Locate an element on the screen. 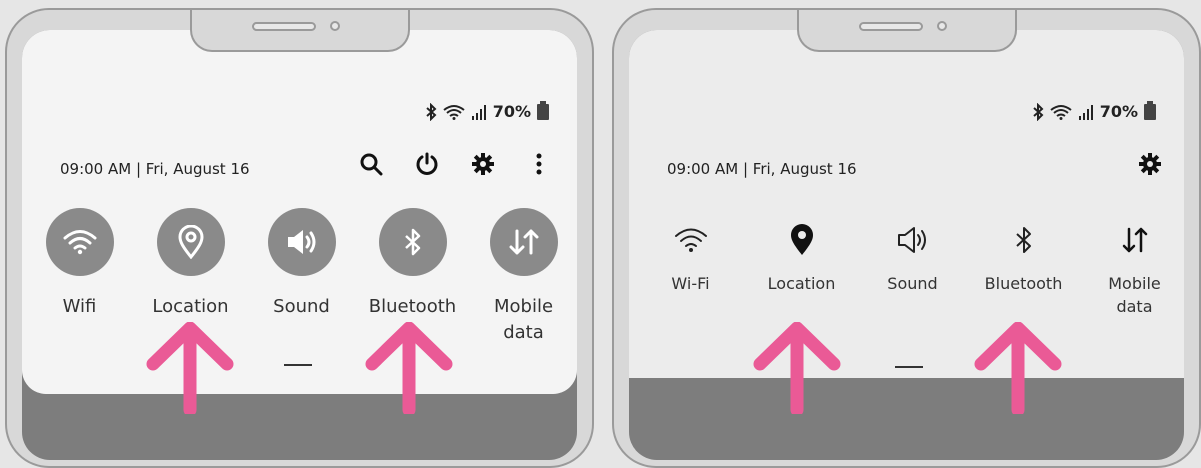 Image resolution: width=1201 pixels, height=468 pixels. power-icon is located at coordinates (427, 164).